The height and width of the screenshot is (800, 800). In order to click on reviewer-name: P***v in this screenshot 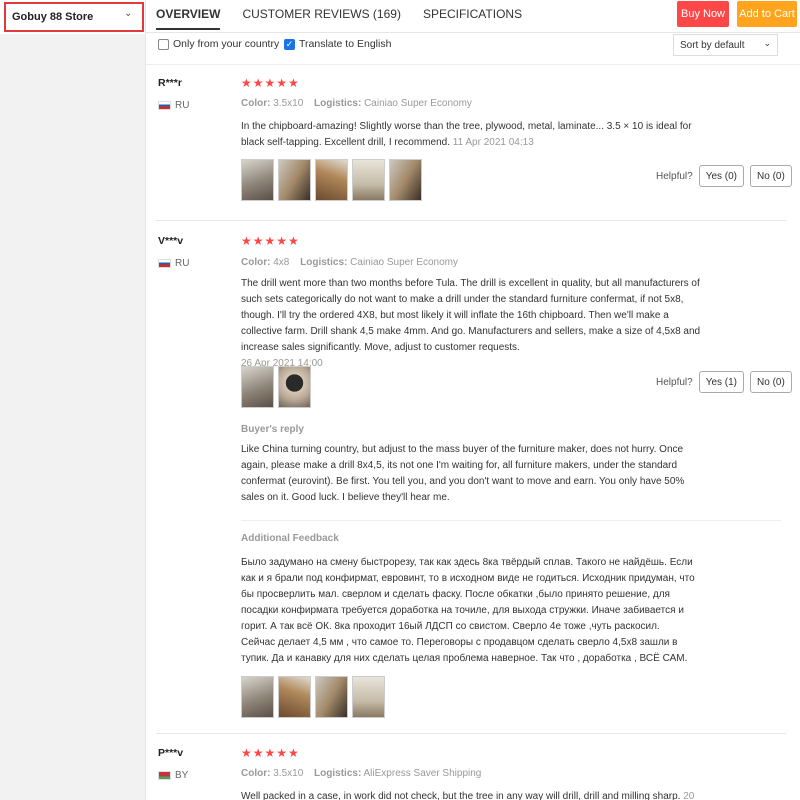, I will do `click(171, 753)`.